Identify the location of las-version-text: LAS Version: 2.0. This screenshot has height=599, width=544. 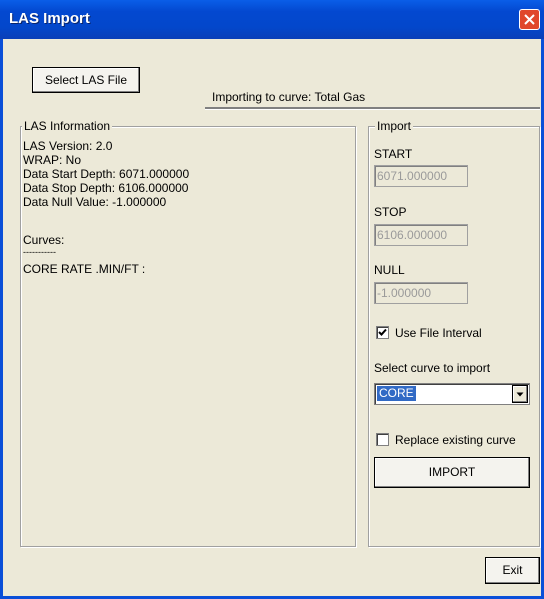
(68, 146).